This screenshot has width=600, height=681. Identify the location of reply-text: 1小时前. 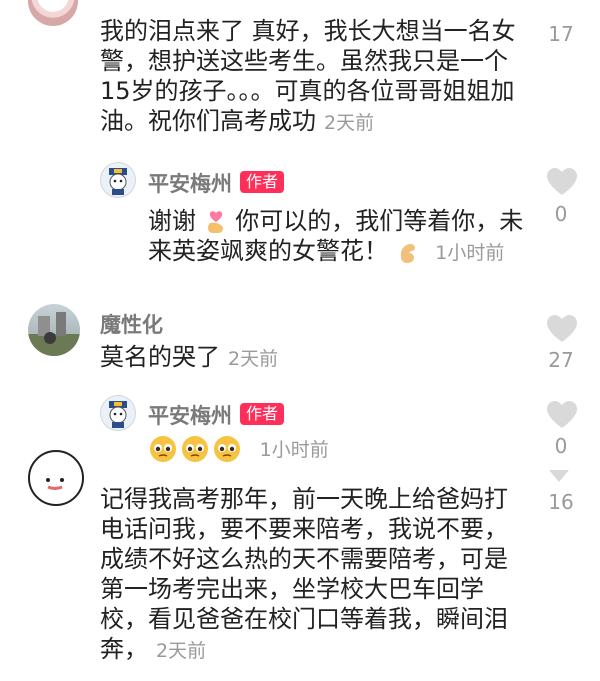
(338, 449).